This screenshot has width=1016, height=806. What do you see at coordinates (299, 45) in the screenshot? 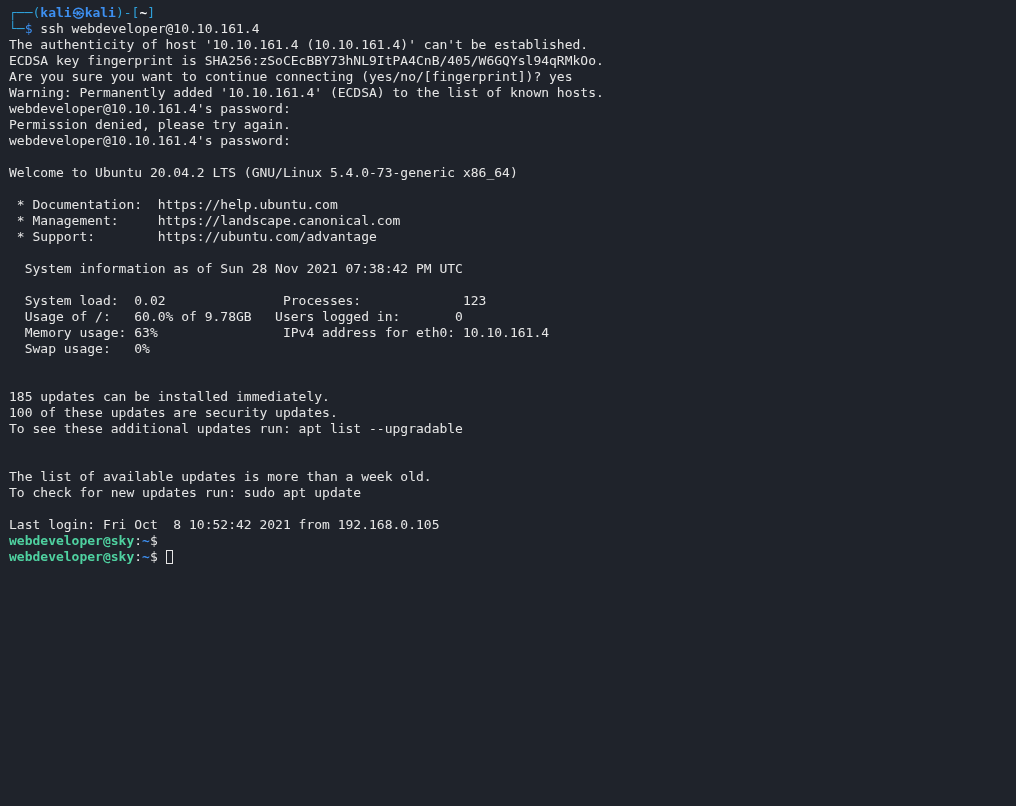
I see `output-line: The authenticity of host '10.10.161.4 (10.10.161.4)' can't be established.` at bounding box center [299, 45].